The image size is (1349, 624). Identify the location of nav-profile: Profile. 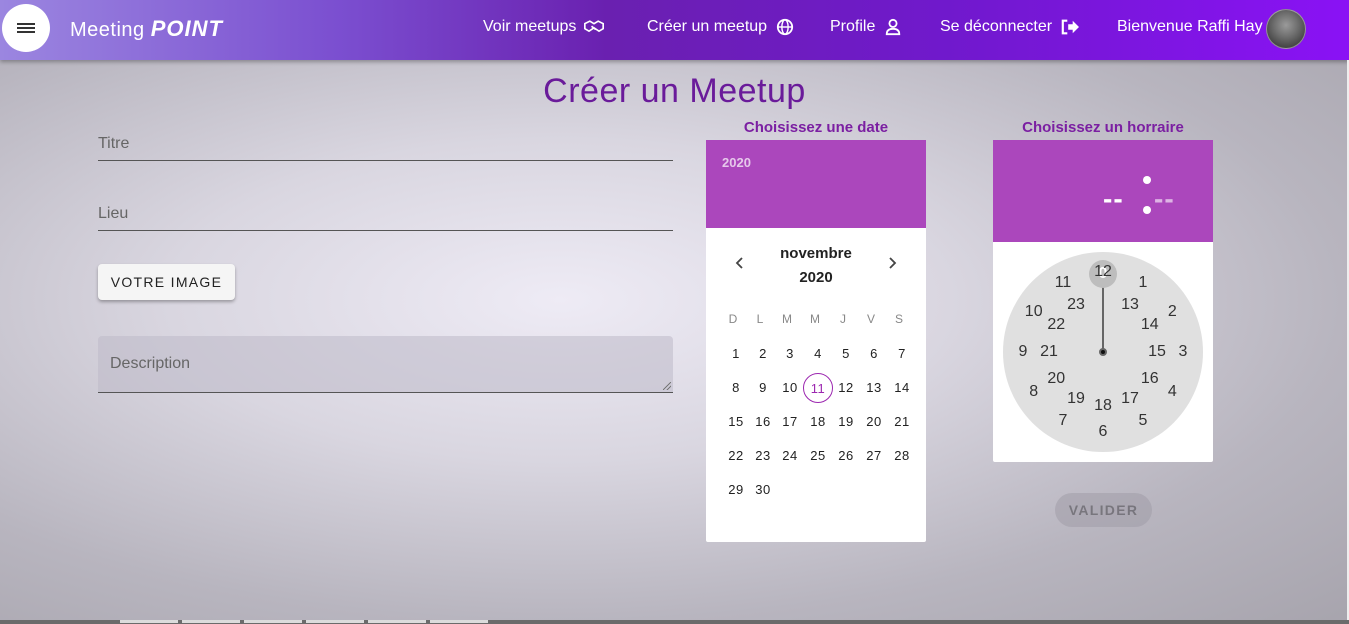
(866, 27).